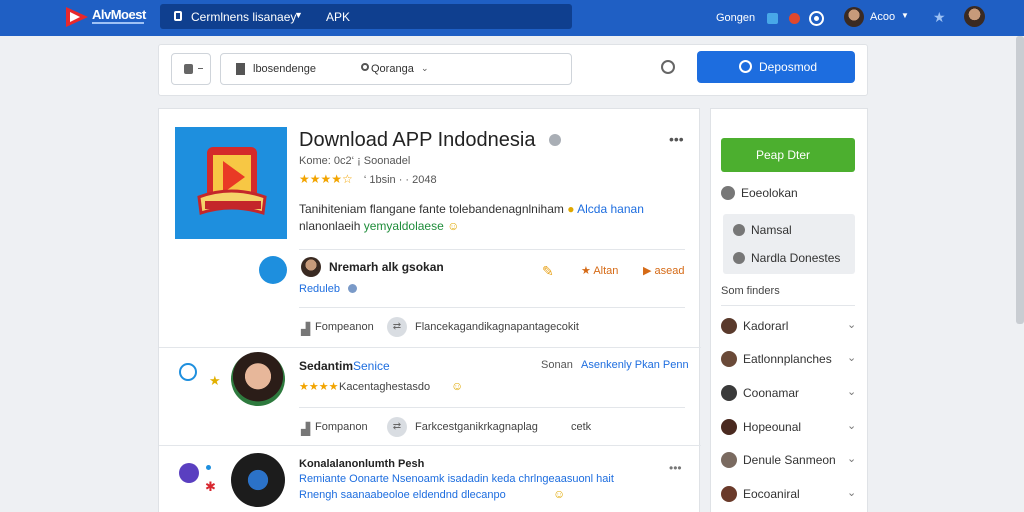 The height and width of the screenshot is (512, 1024). Describe the element at coordinates (338, 17) in the screenshot. I see `search-tag: APK` at that location.